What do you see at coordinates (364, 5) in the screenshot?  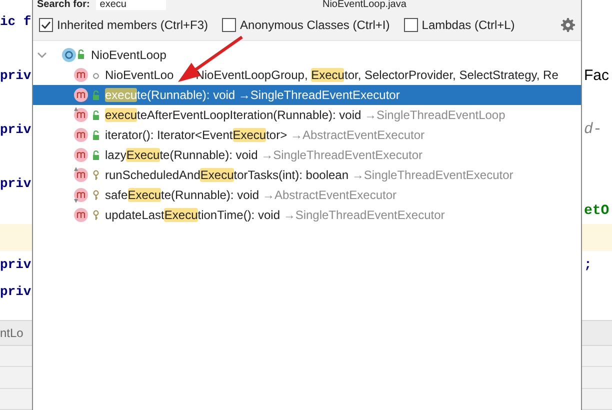 I see `popup-title: NioEventLoop.java` at bounding box center [364, 5].